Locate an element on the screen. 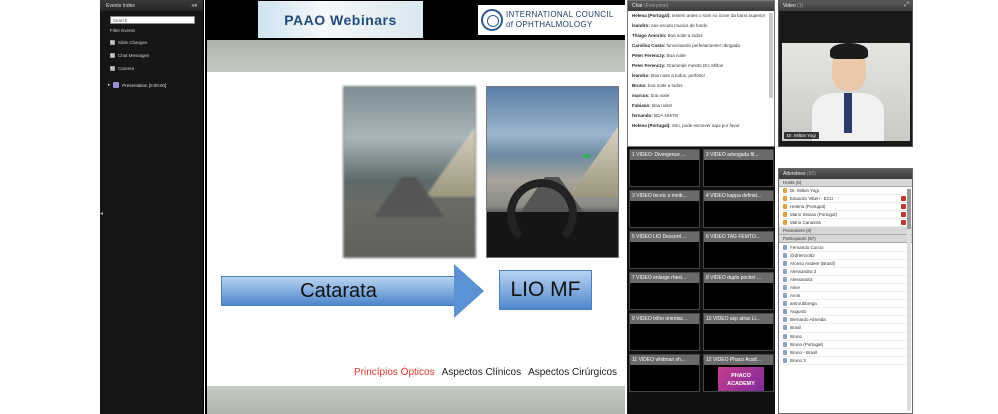 The height and width of the screenshot is (414, 998). attendees-scroll-thumb is located at coordinates (909, 209).